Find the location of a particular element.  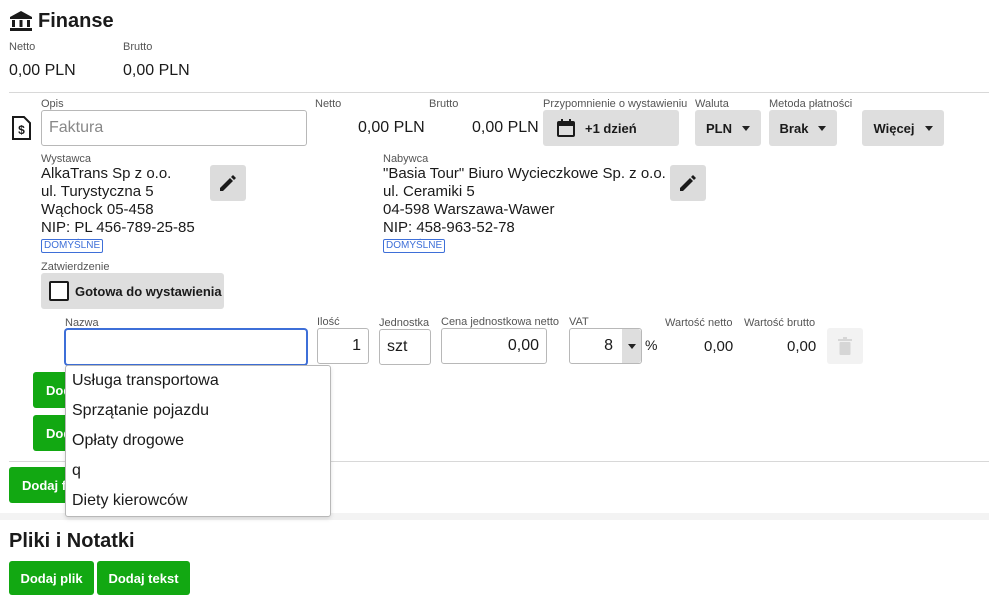

seller-name: AlkaTrans Sp z o.o. is located at coordinates (106, 173).